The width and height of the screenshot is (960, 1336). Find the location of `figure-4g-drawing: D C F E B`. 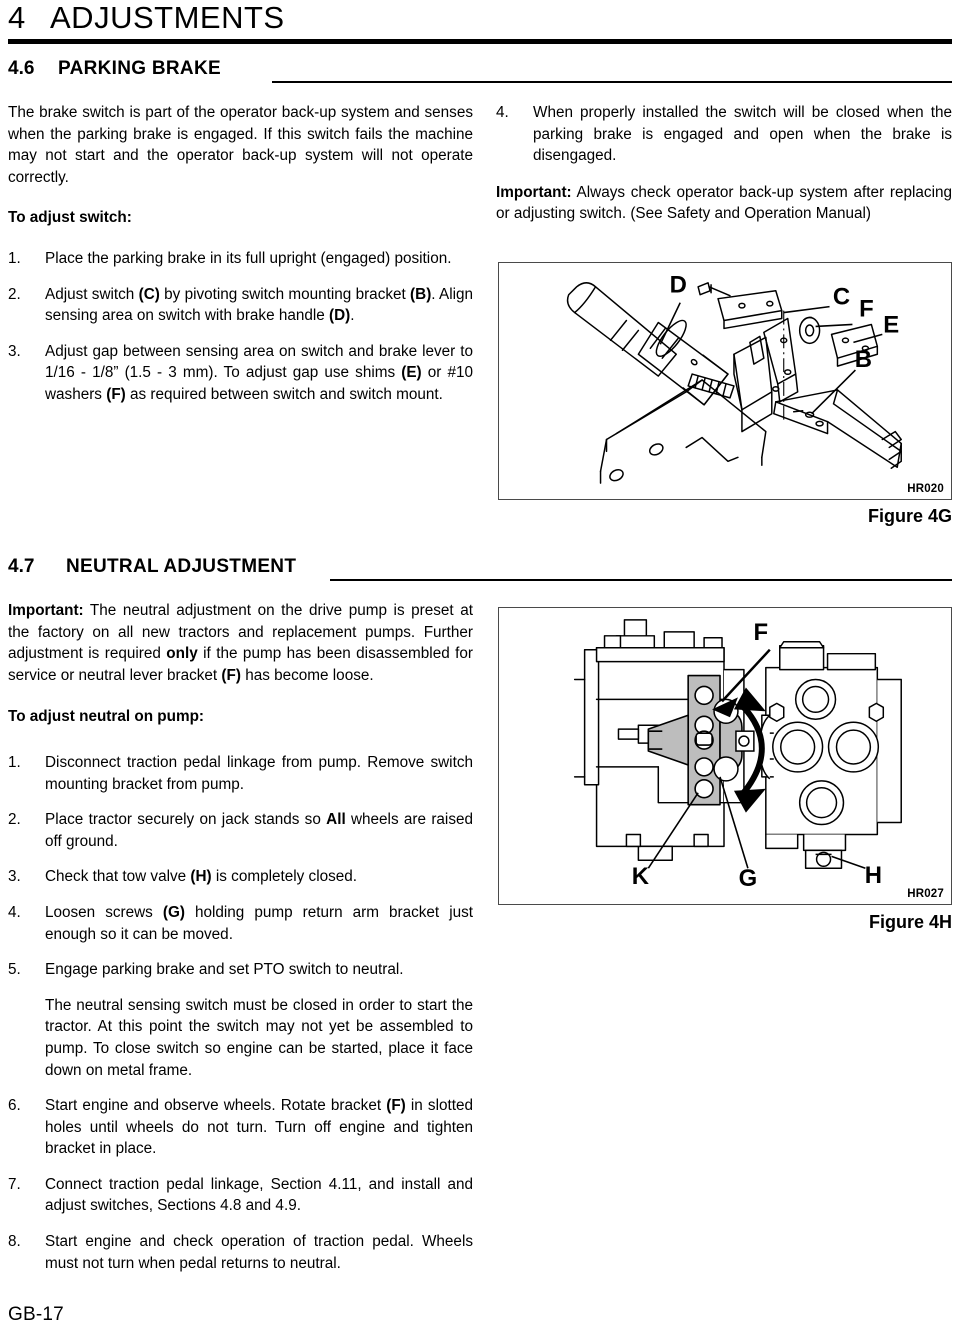

figure-4g-drawing: D C F E B is located at coordinates (734, 378).